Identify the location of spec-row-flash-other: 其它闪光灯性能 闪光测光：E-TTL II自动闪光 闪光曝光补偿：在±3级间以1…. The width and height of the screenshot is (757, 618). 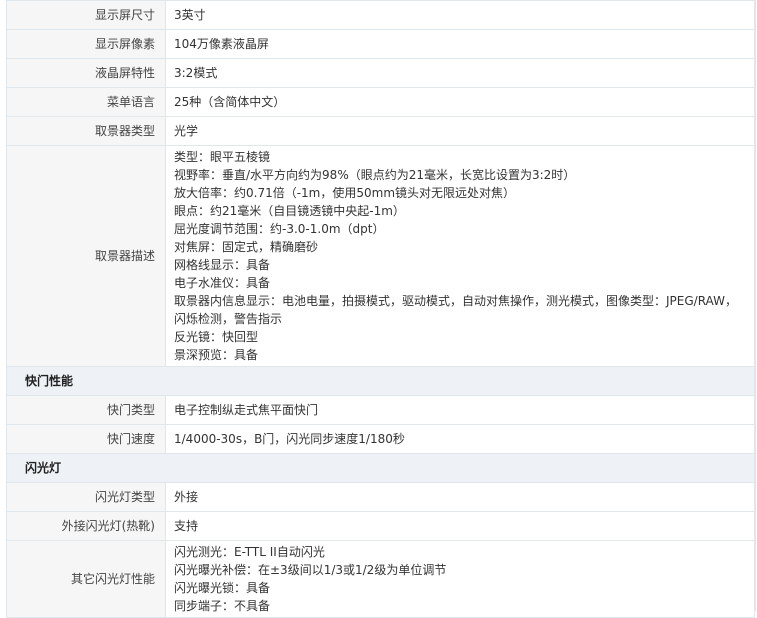
(380, 579).